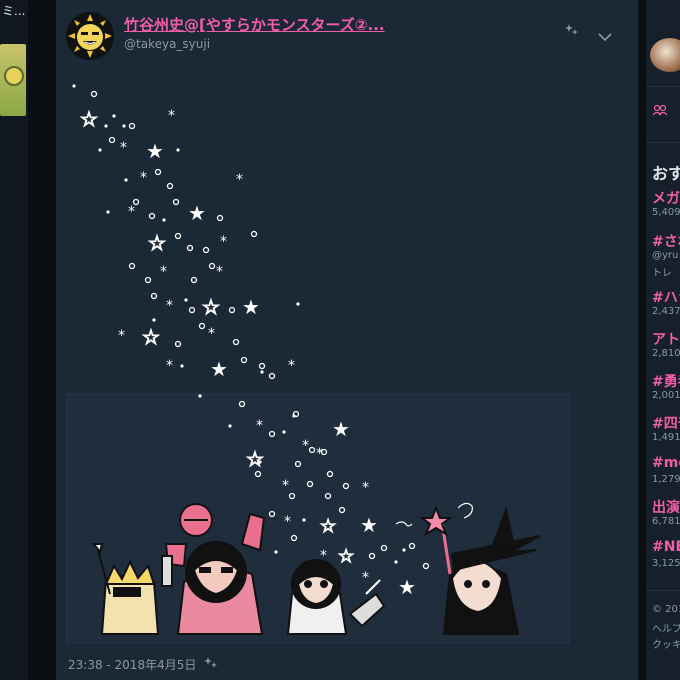  What do you see at coordinates (666, 395) in the screenshot?
I see `trend-count: 2,001` at bounding box center [666, 395].